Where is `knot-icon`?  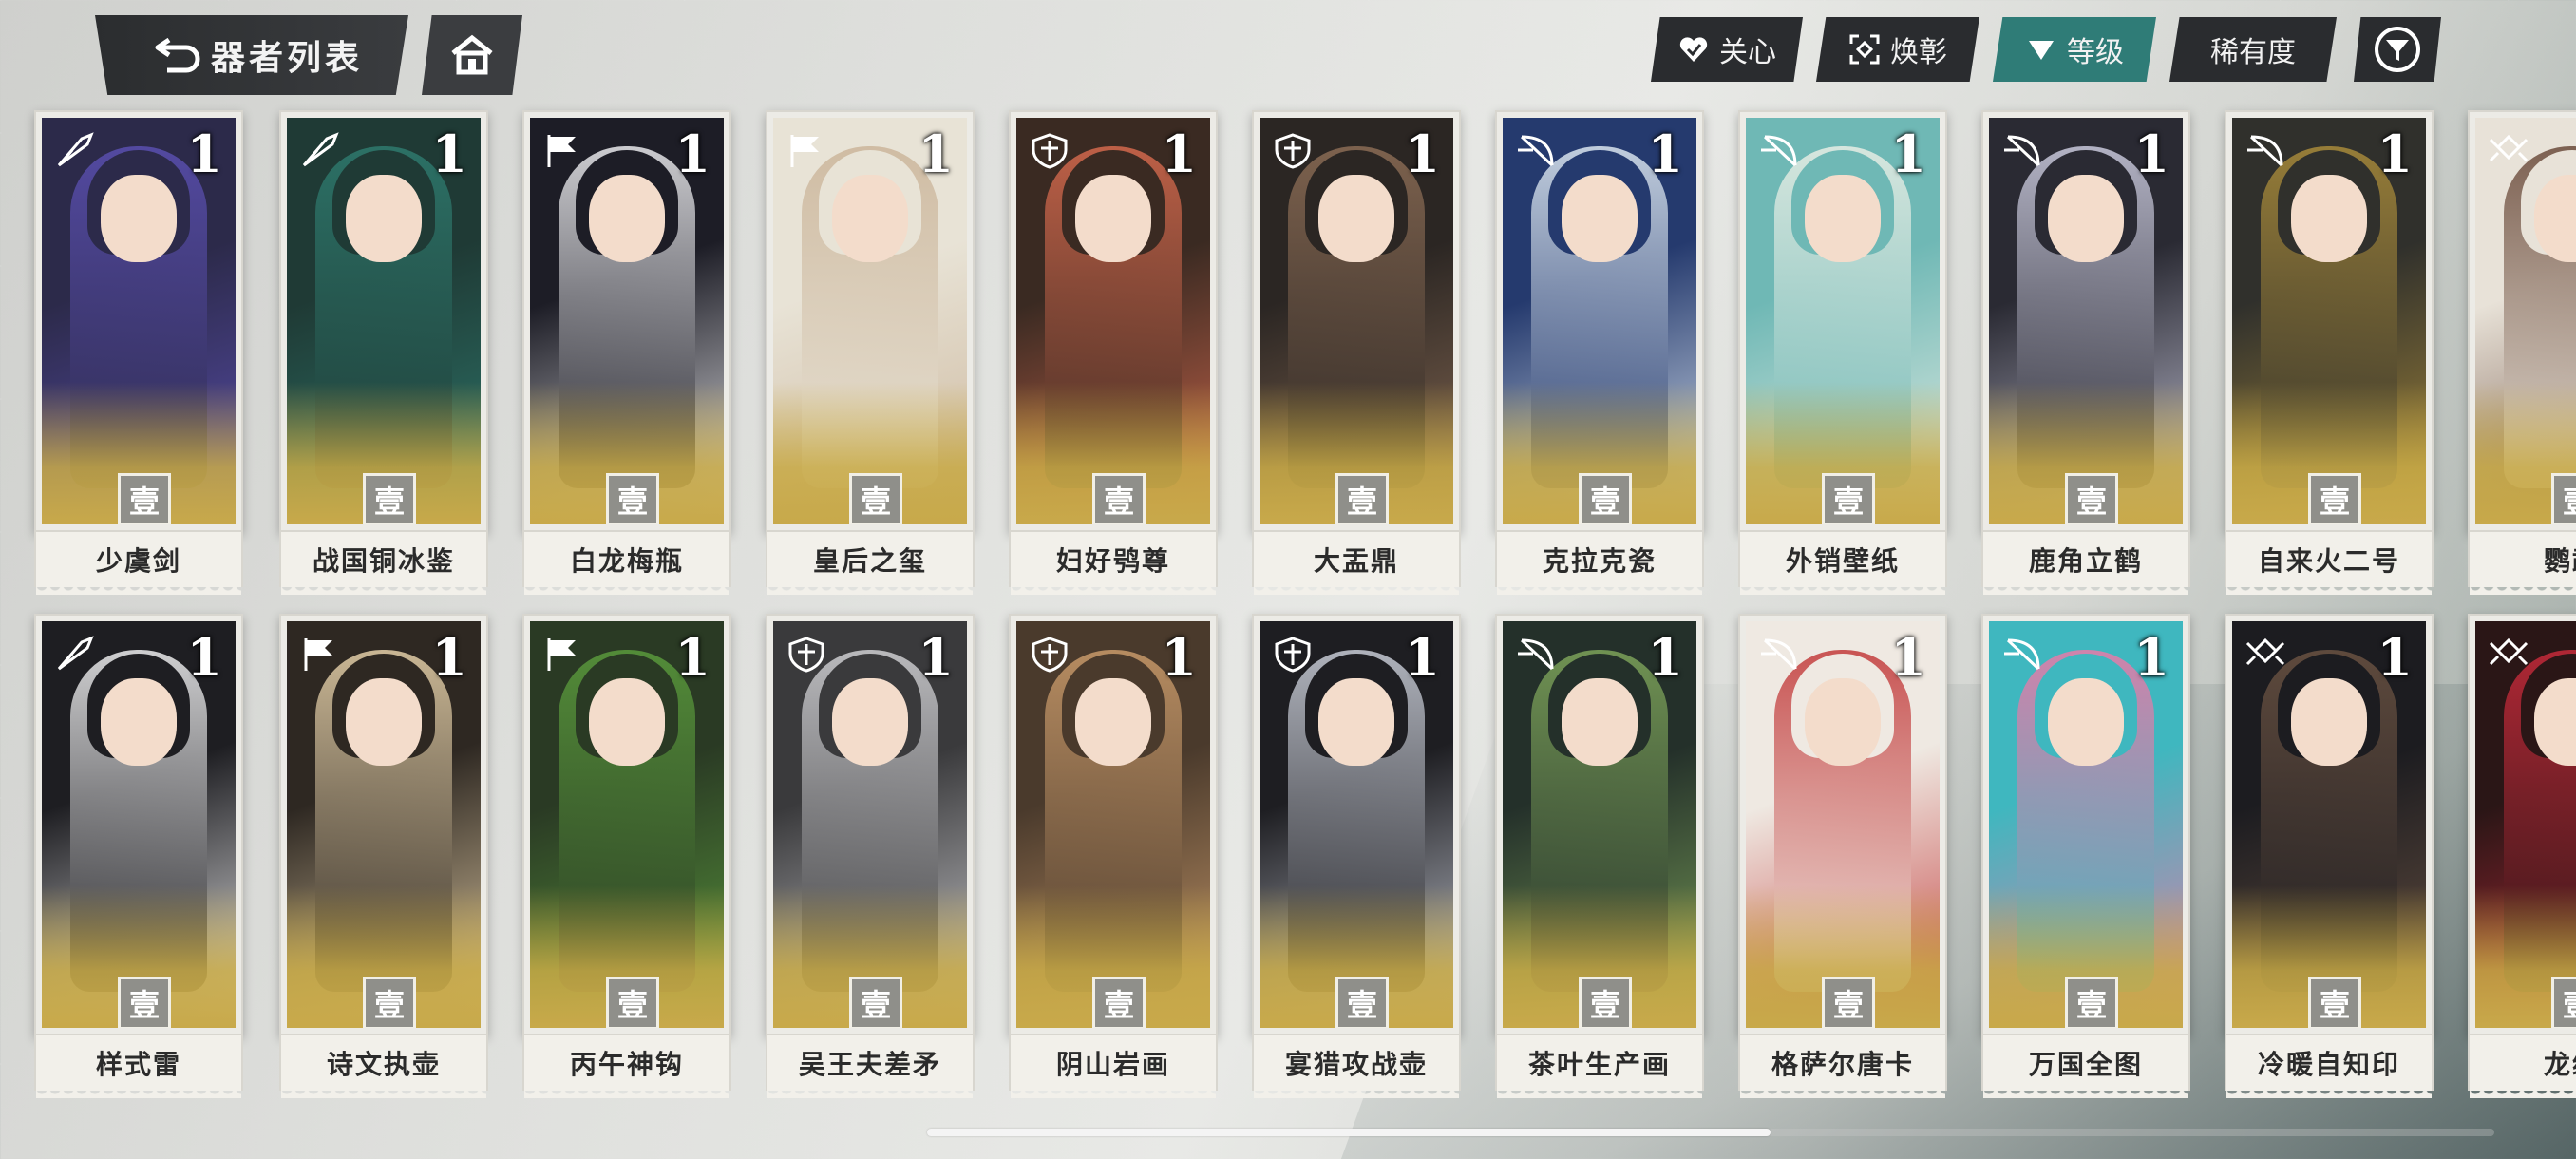 knot-icon is located at coordinates (2508, 150).